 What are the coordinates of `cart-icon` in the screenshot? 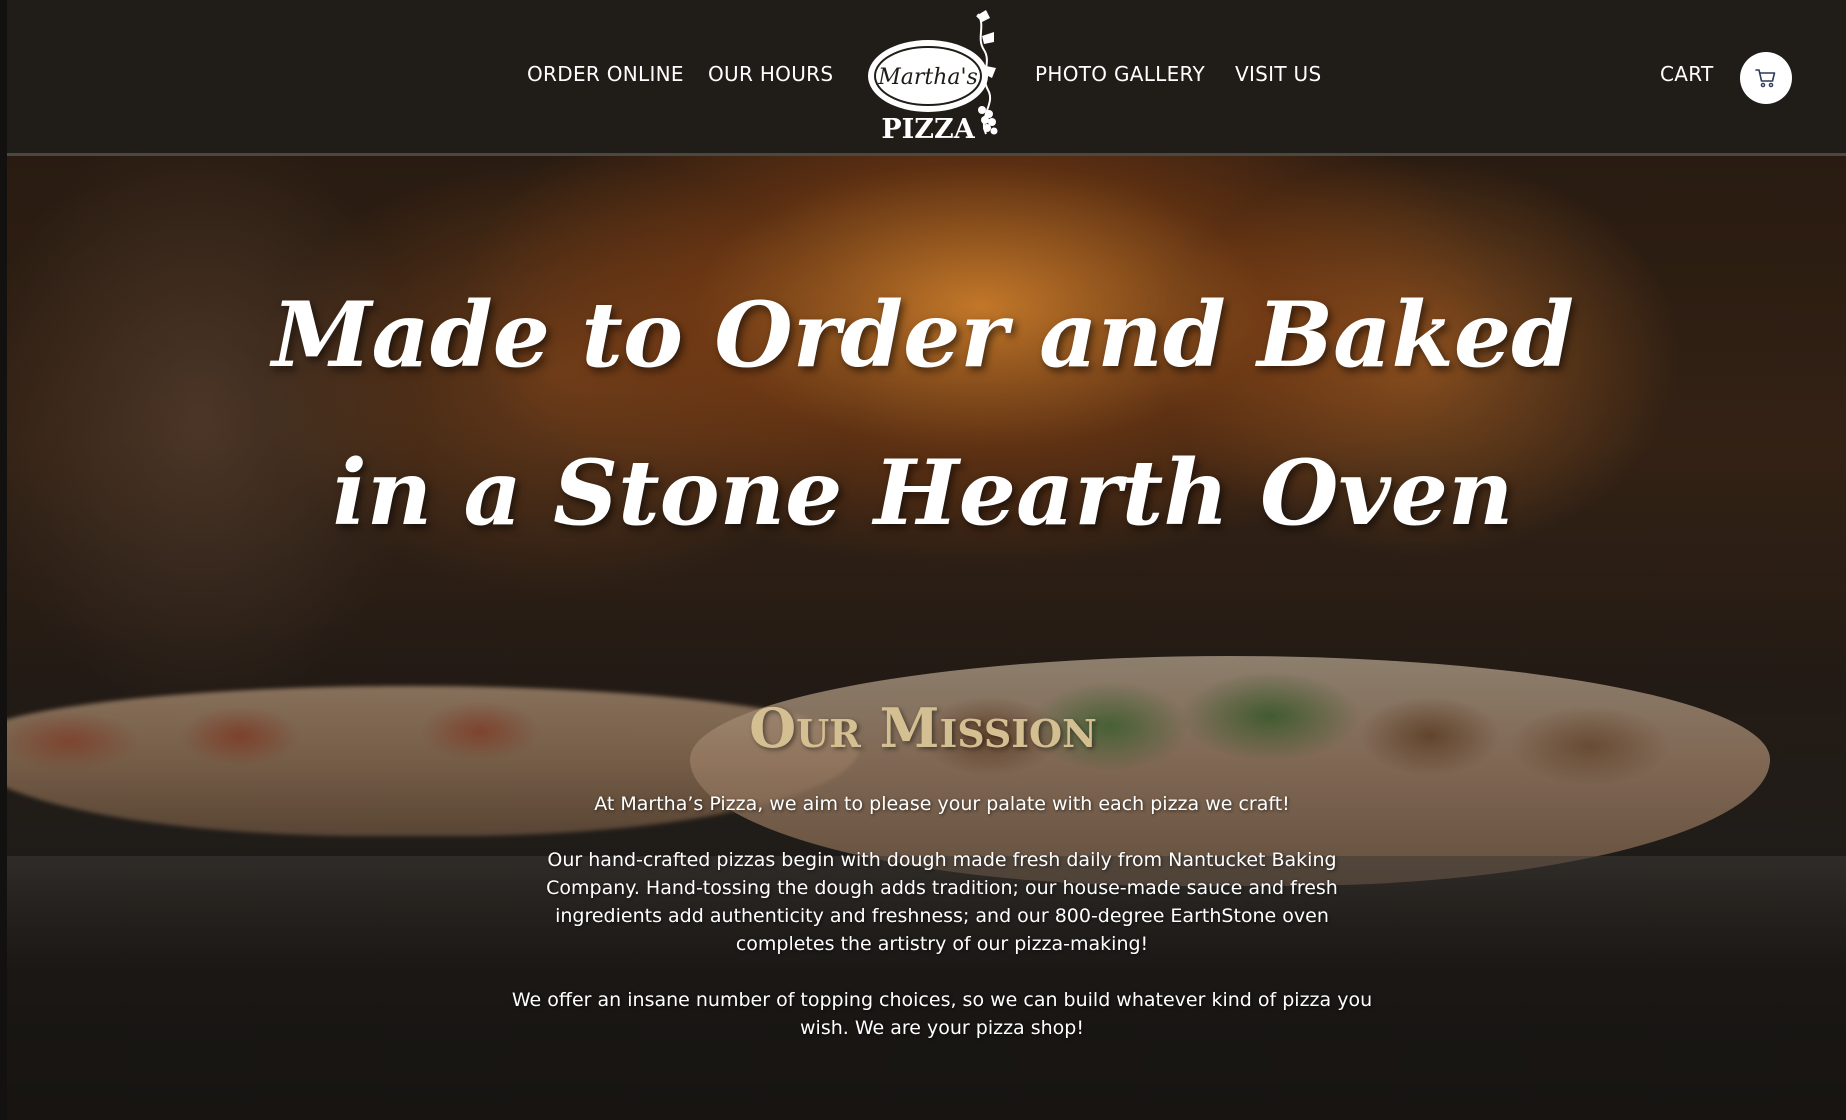 It's located at (1765, 78).